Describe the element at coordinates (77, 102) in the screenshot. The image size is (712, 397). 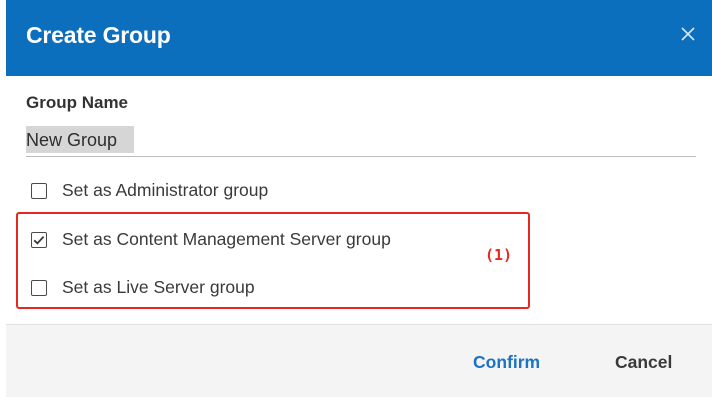
I see `group-name-label: Group Name` at that location.